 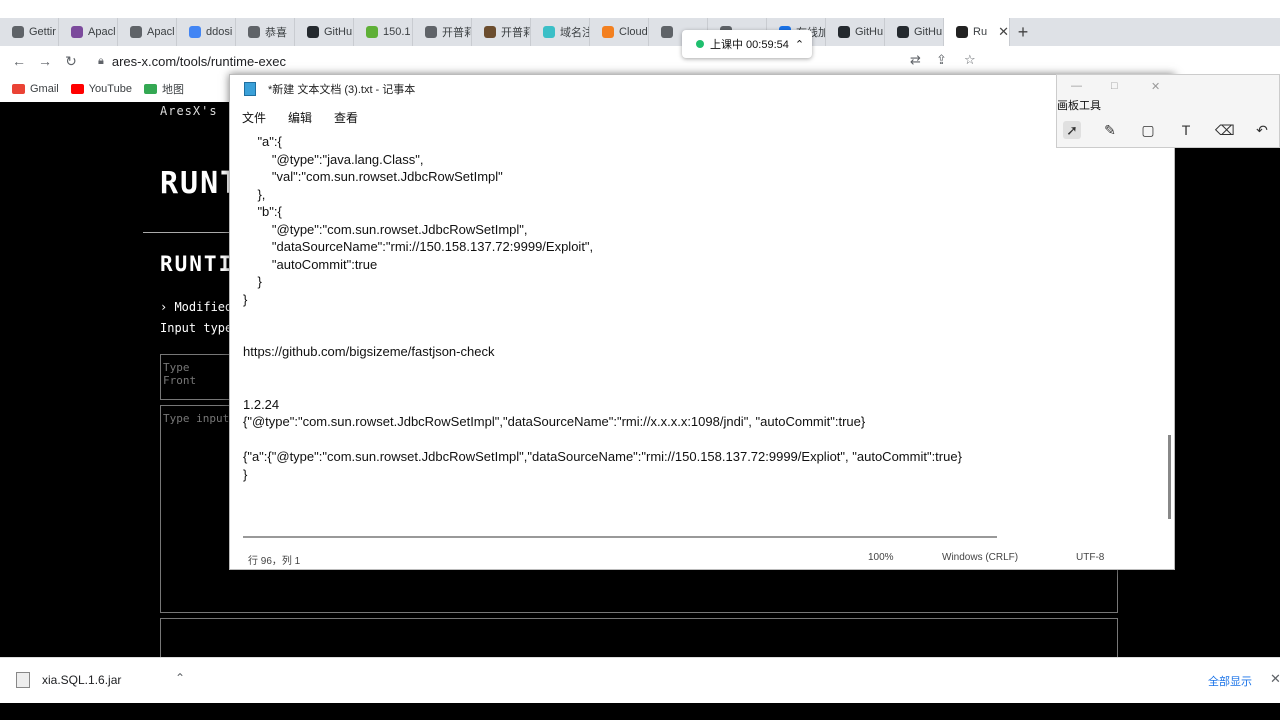 I want to click on browser-tab: Ru ✕, so click(x=977, y=32).